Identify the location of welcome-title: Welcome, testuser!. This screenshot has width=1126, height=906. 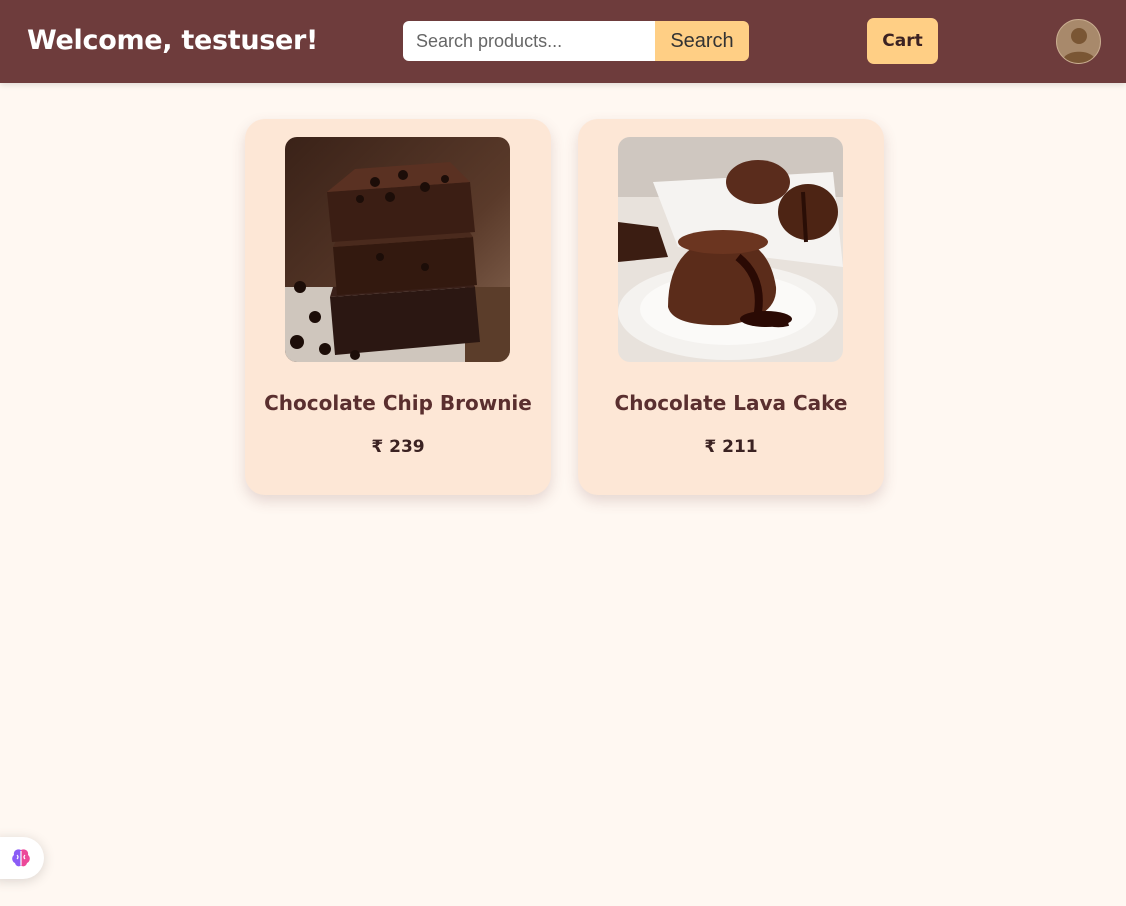
(173, 40).